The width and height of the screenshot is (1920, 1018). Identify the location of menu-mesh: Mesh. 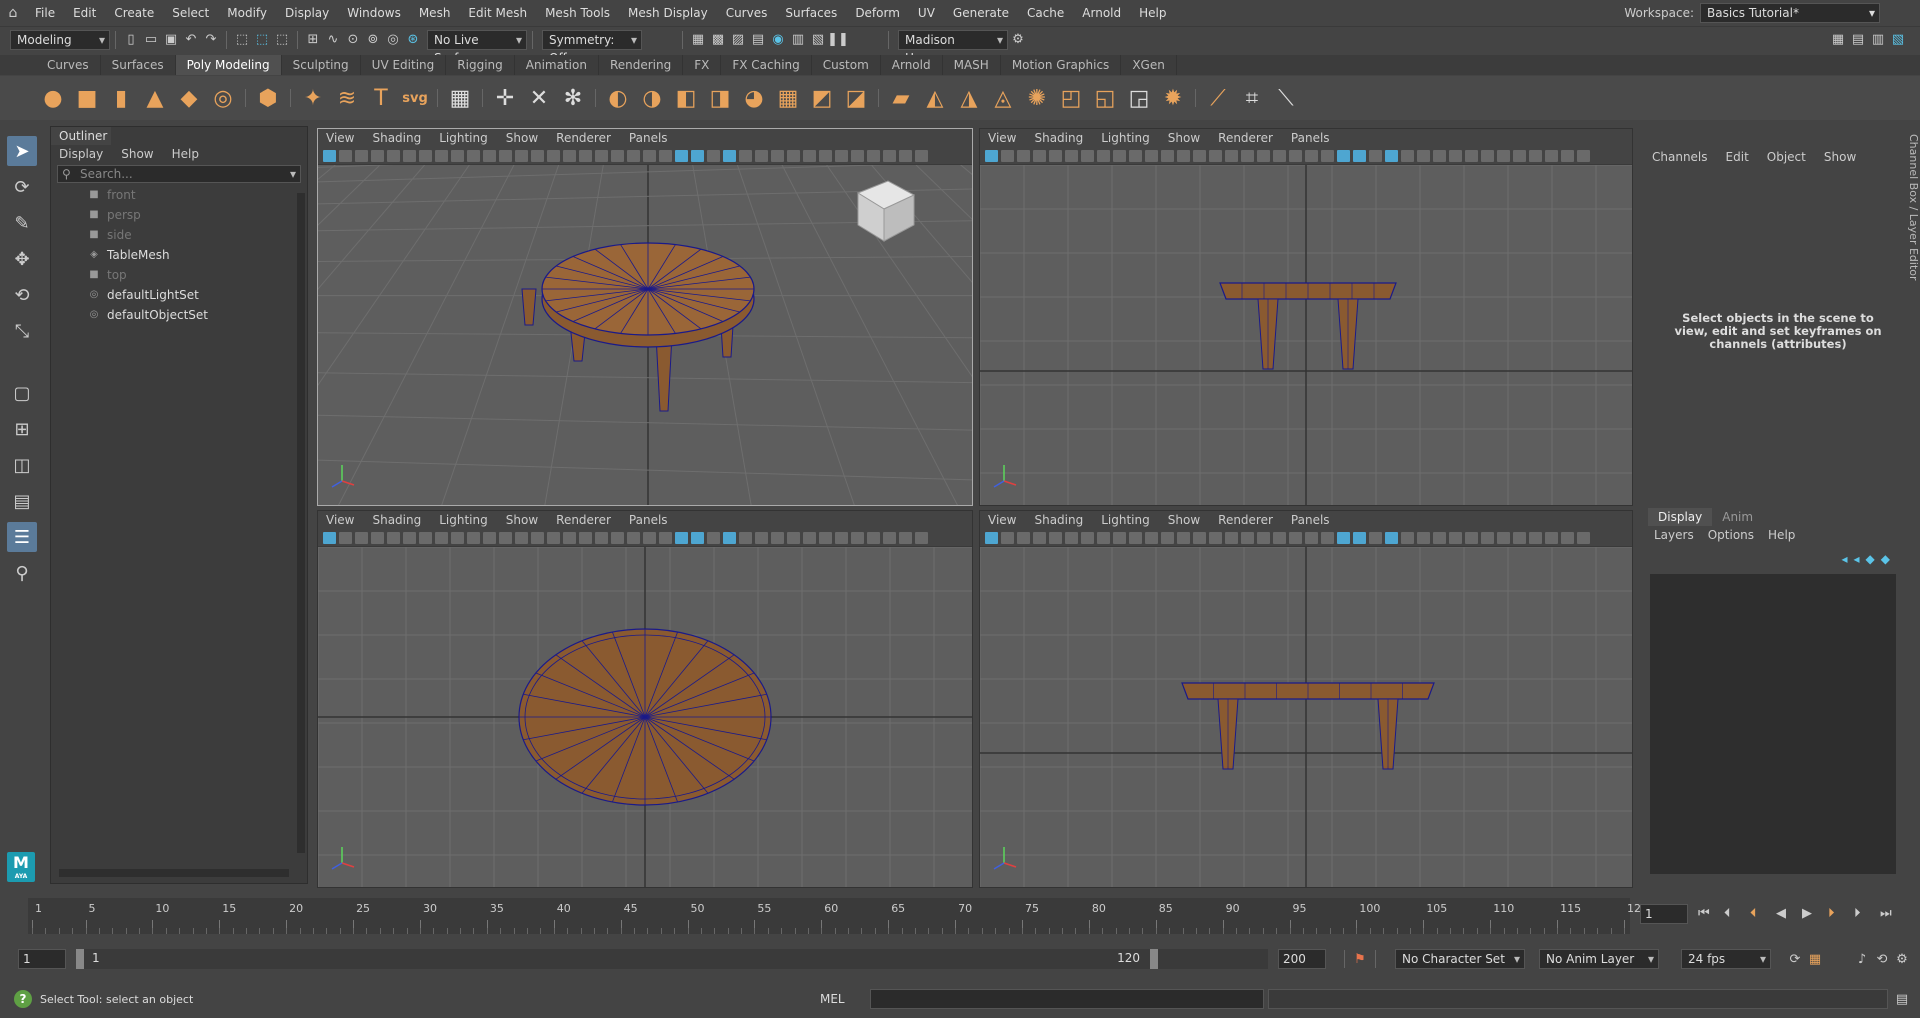
(435, 13).